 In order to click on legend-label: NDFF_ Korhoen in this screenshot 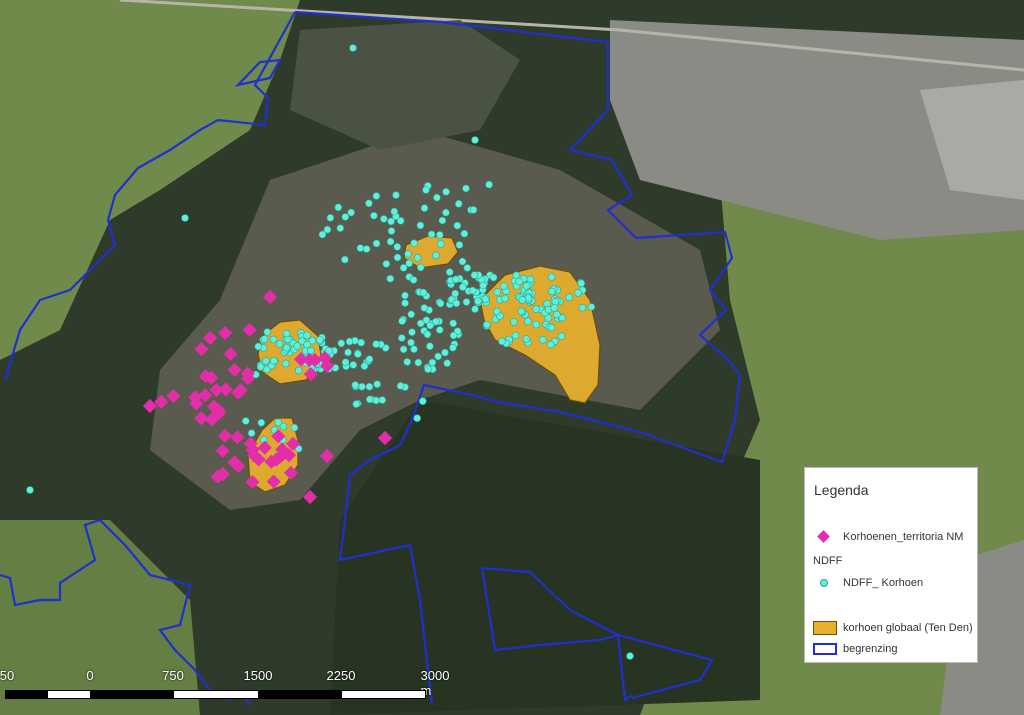, I will do `click(883, 583)`.